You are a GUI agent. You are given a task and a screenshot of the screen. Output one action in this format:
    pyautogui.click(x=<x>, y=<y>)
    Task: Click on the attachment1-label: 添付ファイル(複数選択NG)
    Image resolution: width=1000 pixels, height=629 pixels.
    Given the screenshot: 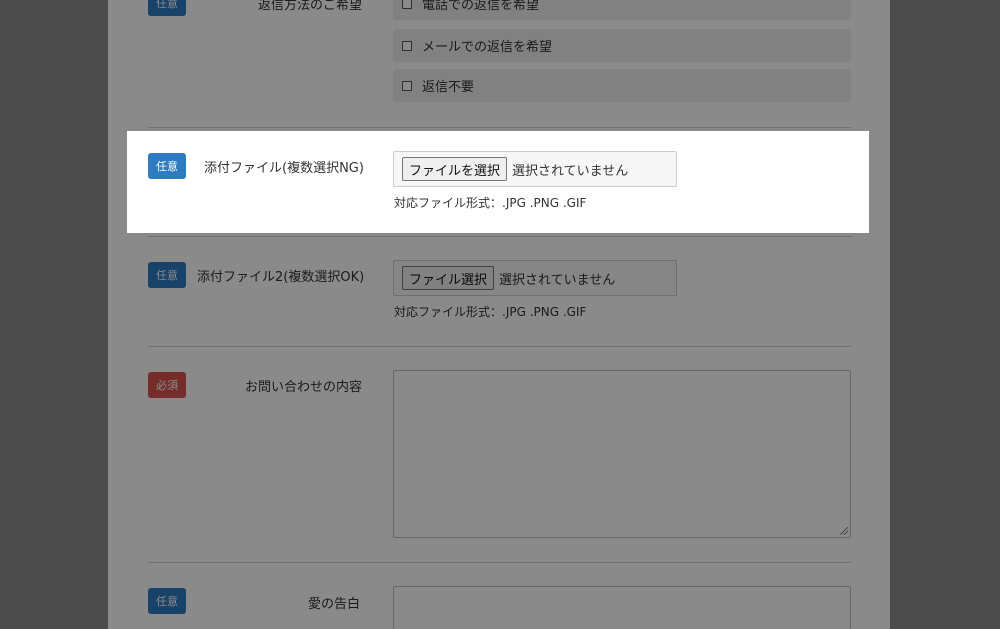 What is the action you would take?
    pyautogui.click(x=284, y=168)
    